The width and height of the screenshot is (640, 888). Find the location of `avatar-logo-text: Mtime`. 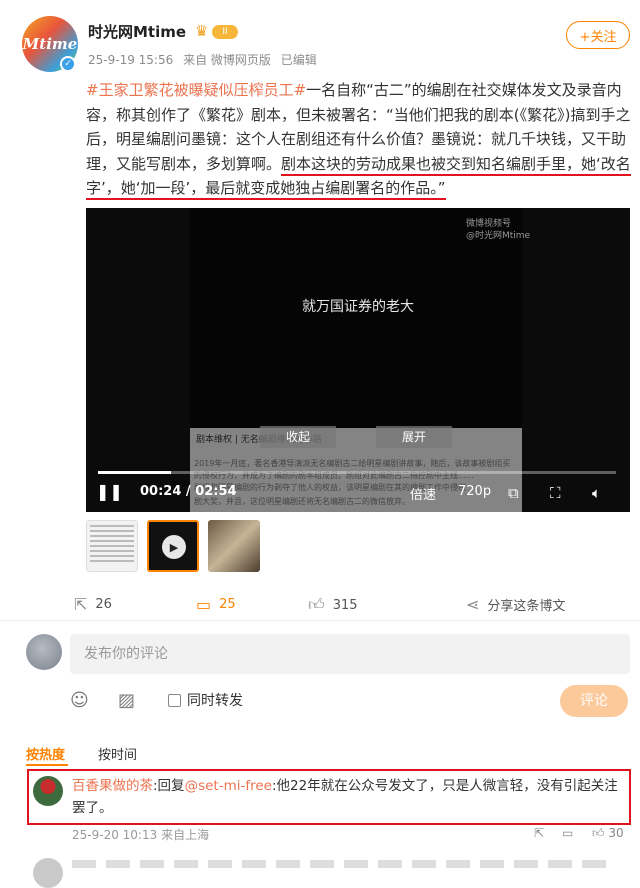

avatar-logo-text: Mtime is located at coordinates (50, 44).